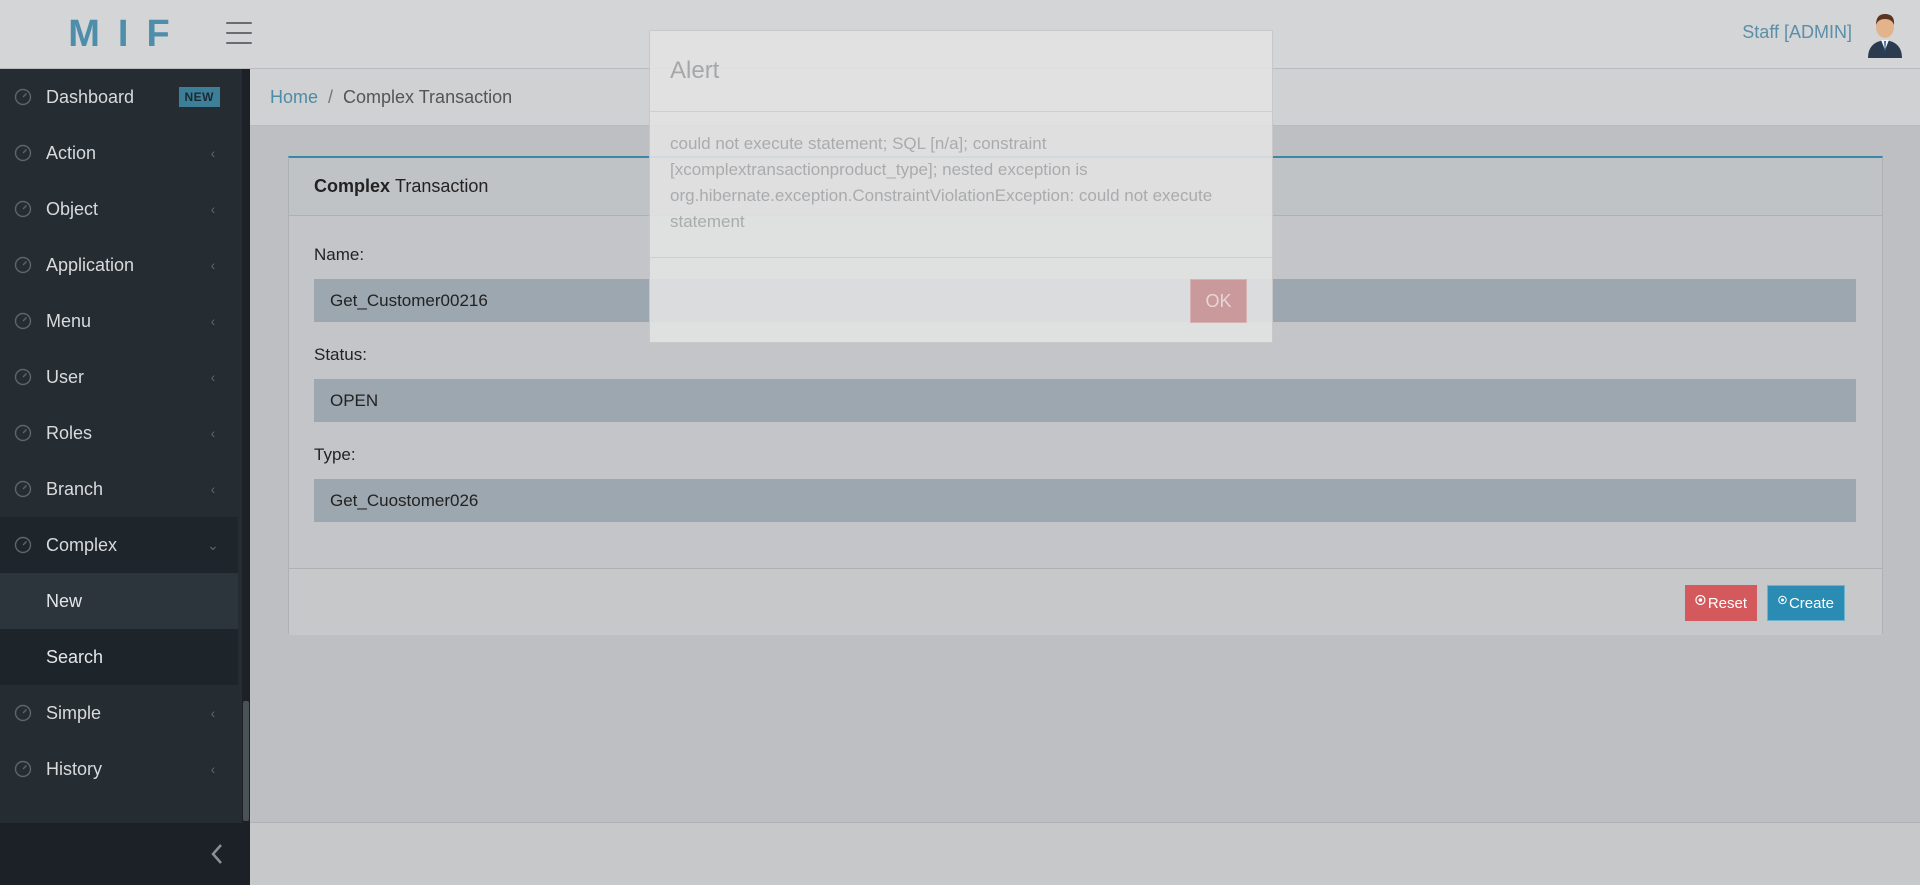 This screenshot has width=1920, height=885. I want to click on sidebar-item-label: Simple, so click(74, 712).